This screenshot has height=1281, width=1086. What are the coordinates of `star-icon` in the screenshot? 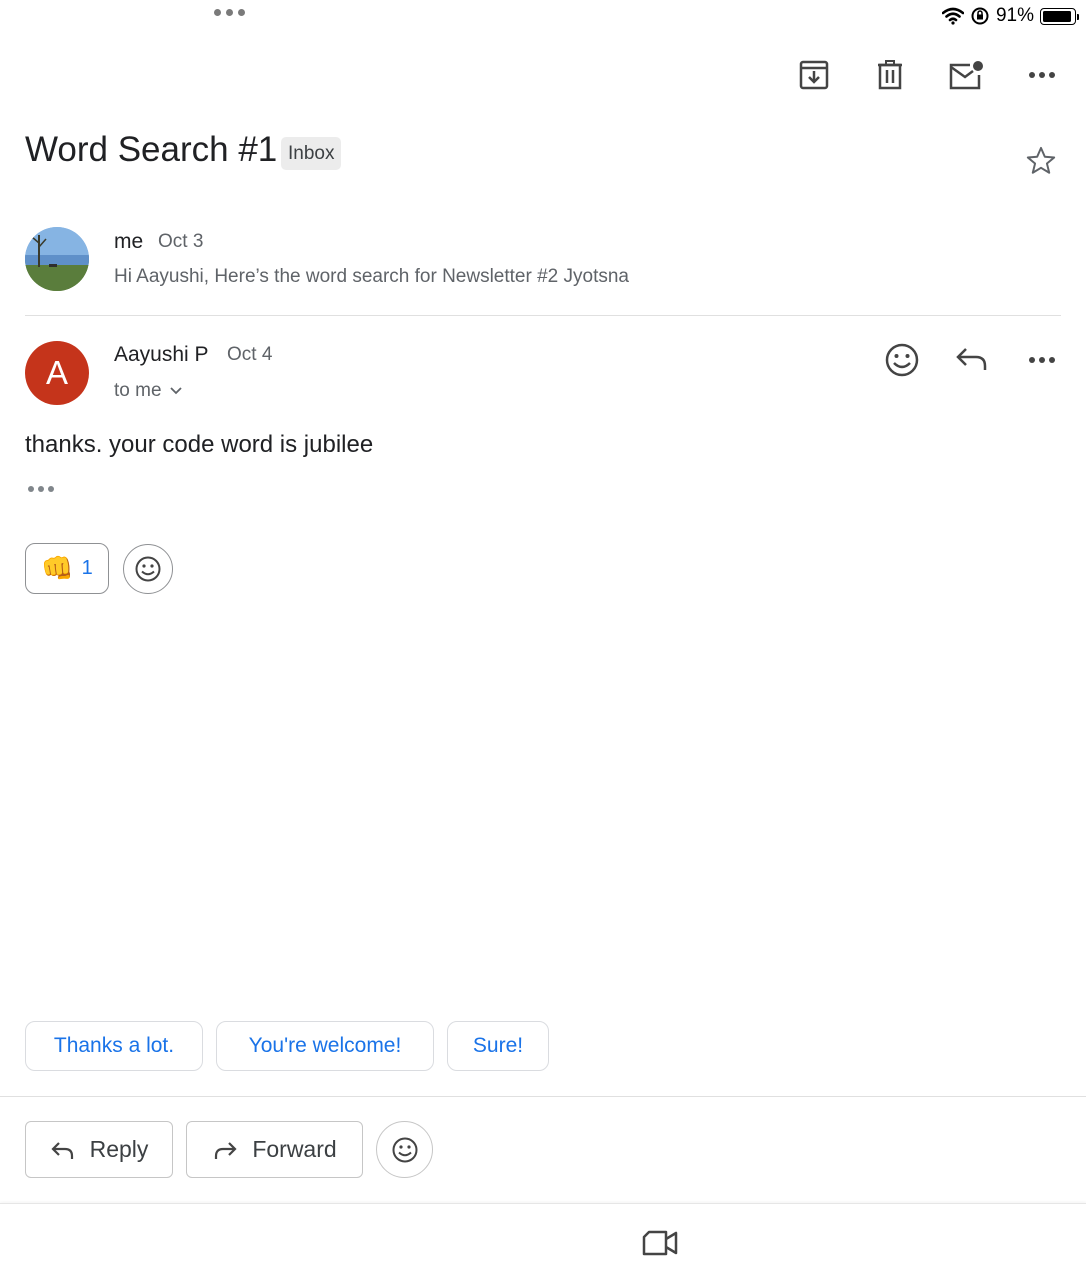 It's located at (1041, 160).